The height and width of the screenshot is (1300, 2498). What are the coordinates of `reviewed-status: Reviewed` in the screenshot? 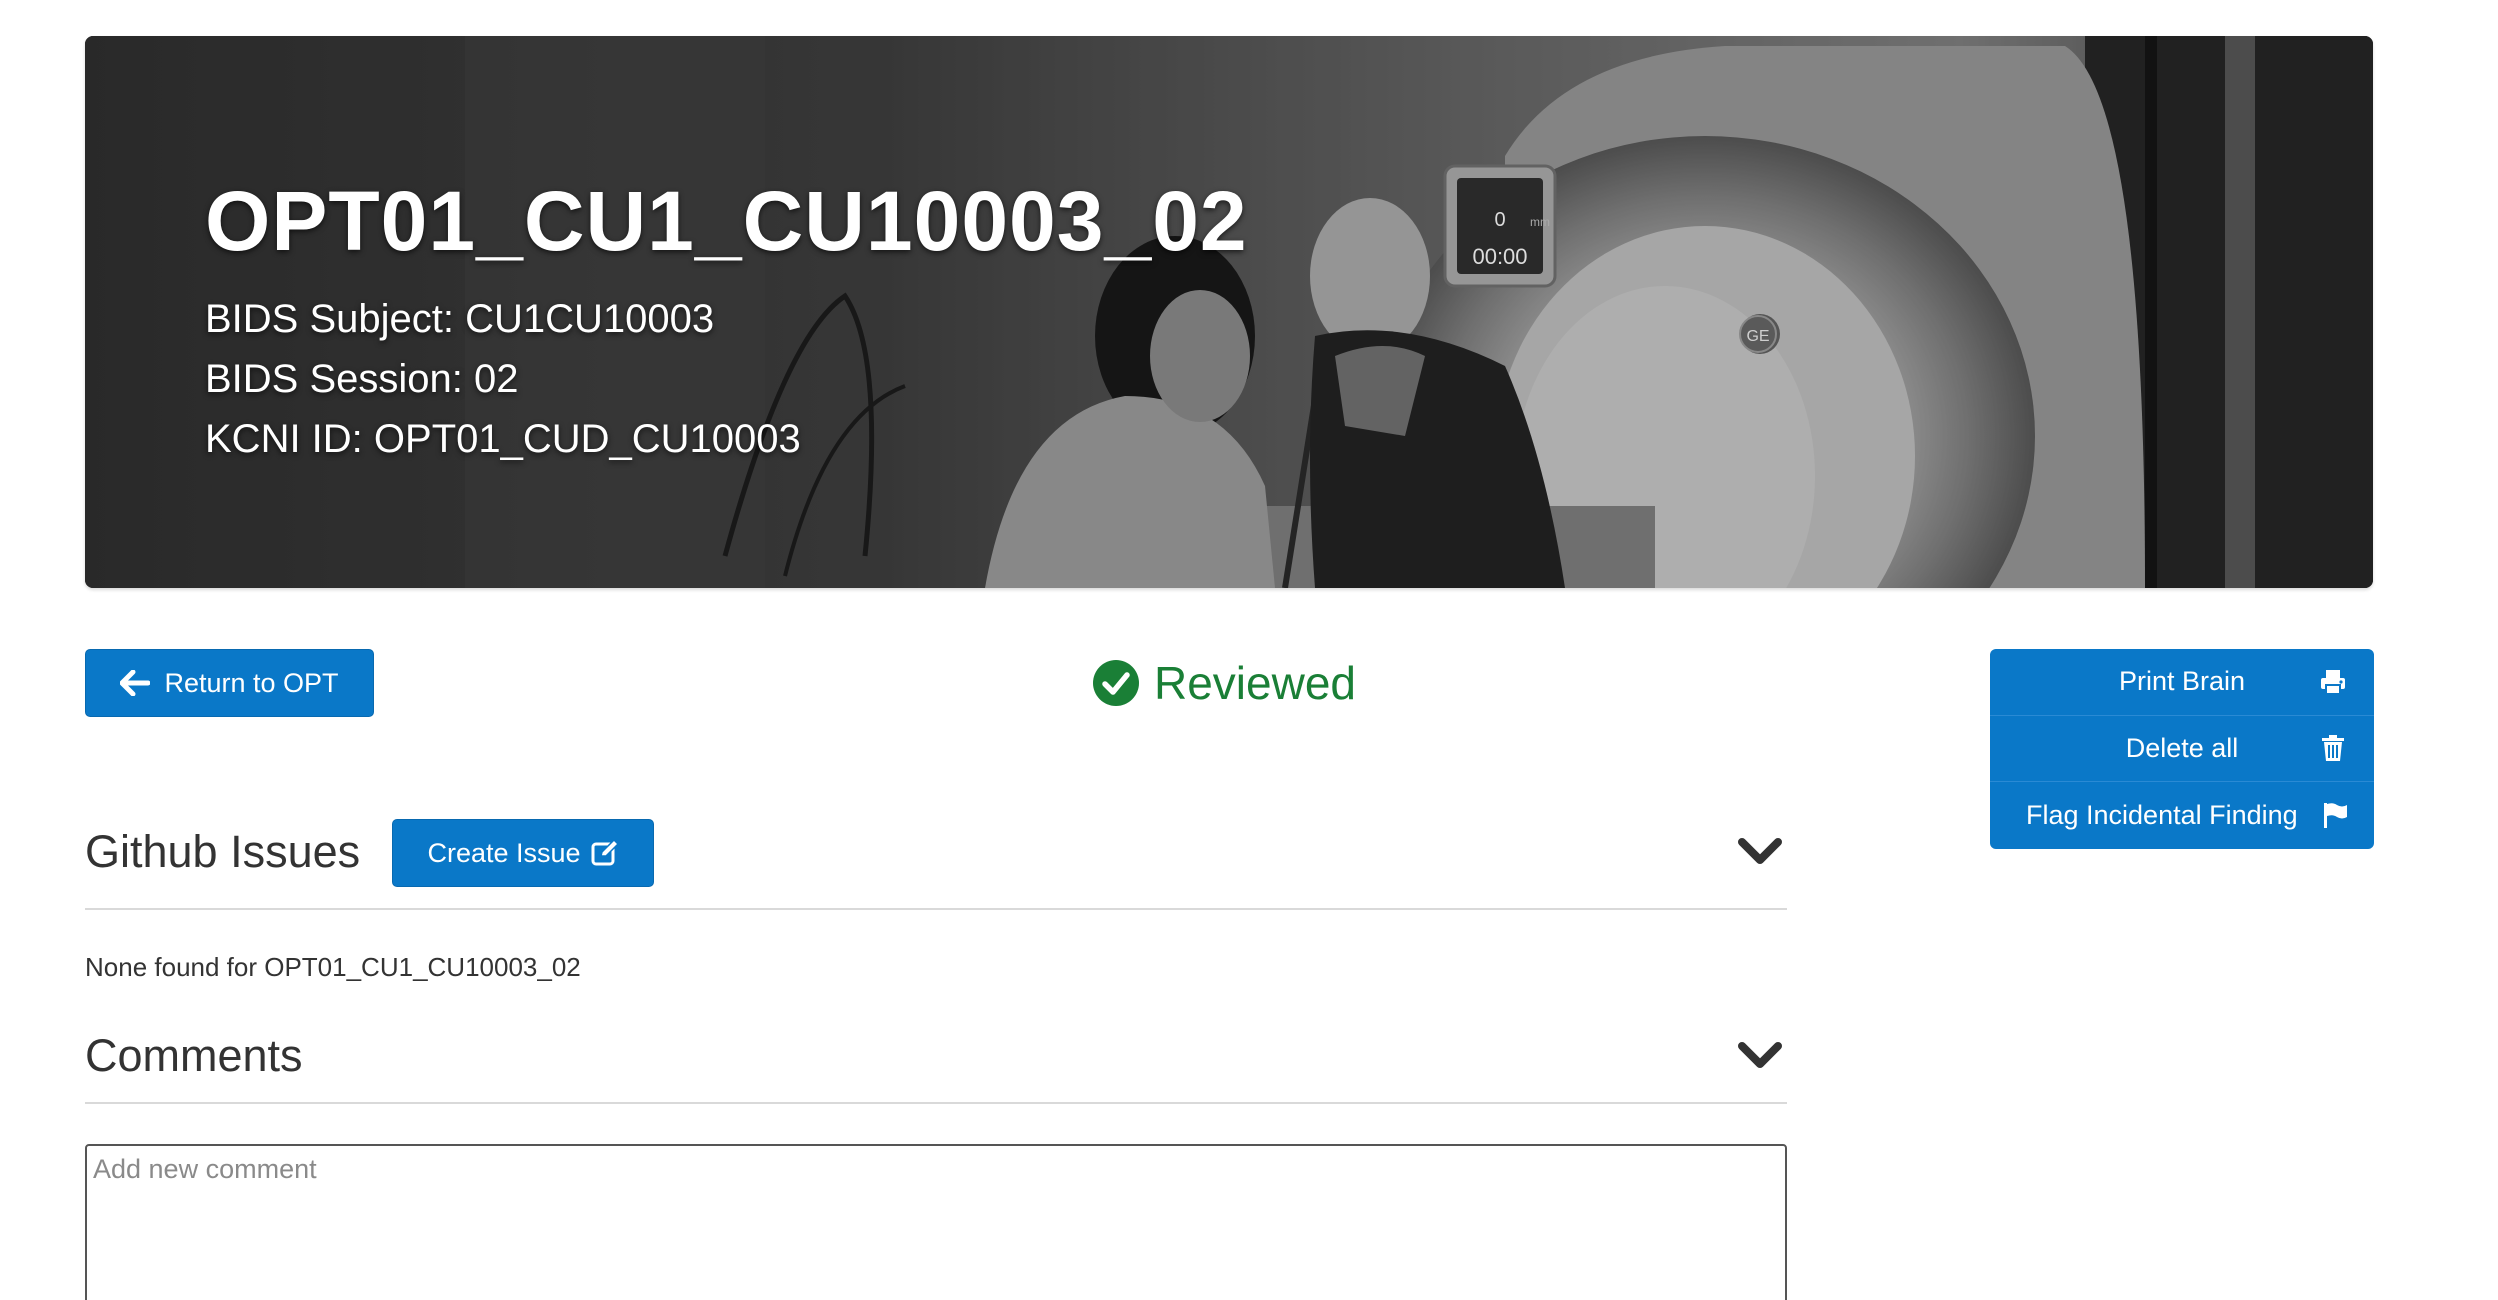 It's located at (1224, 683).